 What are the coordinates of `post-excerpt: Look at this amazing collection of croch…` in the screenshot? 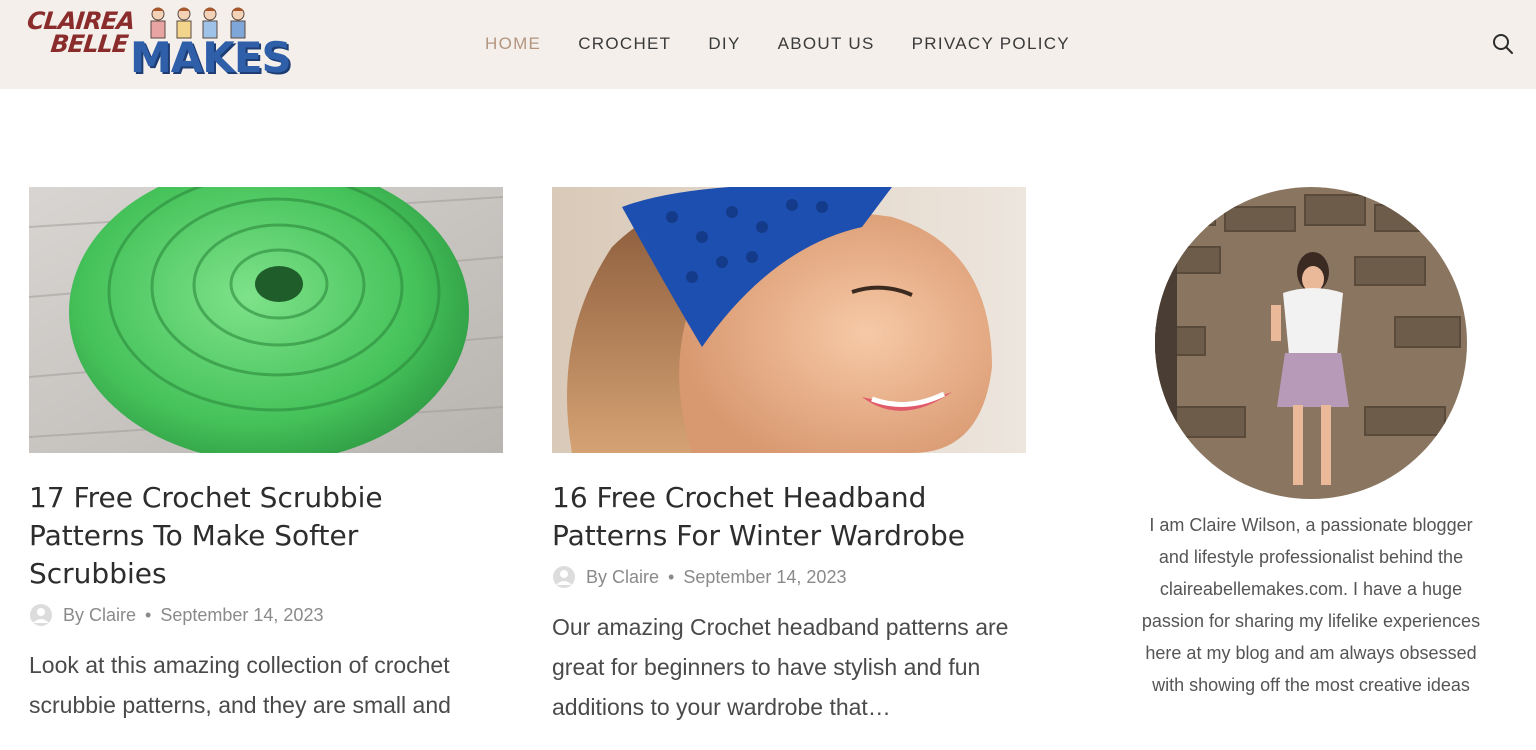 It's located at (240, 685).